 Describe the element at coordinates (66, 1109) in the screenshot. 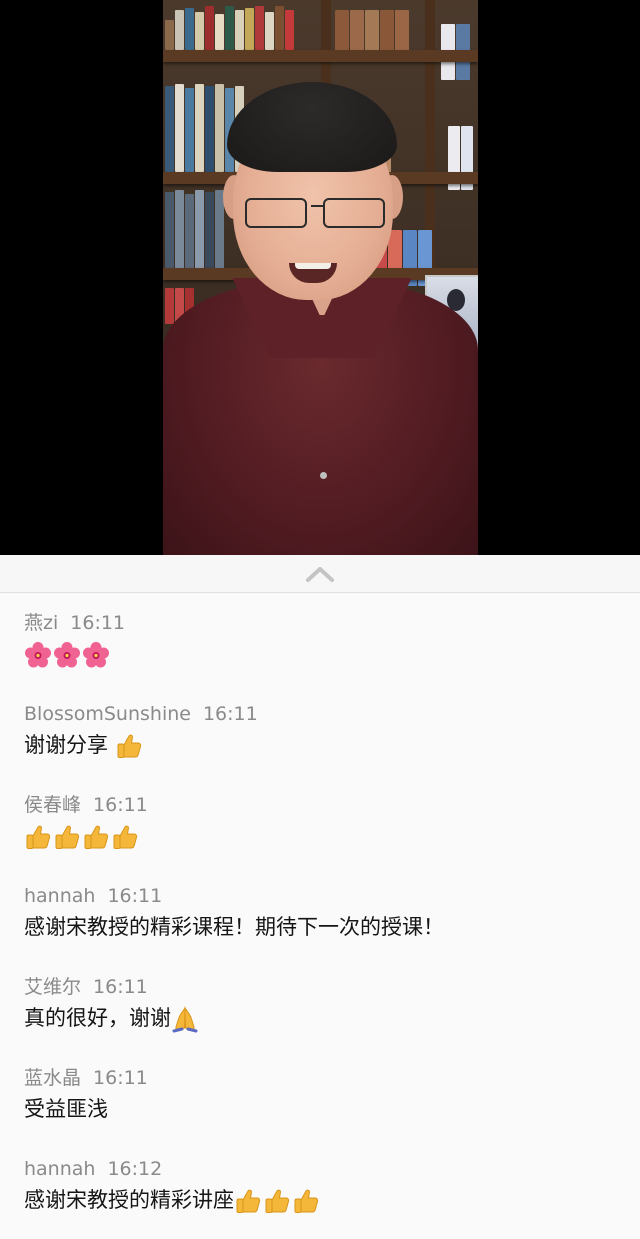

I see `comment-text: 受益匪浅` at that location.